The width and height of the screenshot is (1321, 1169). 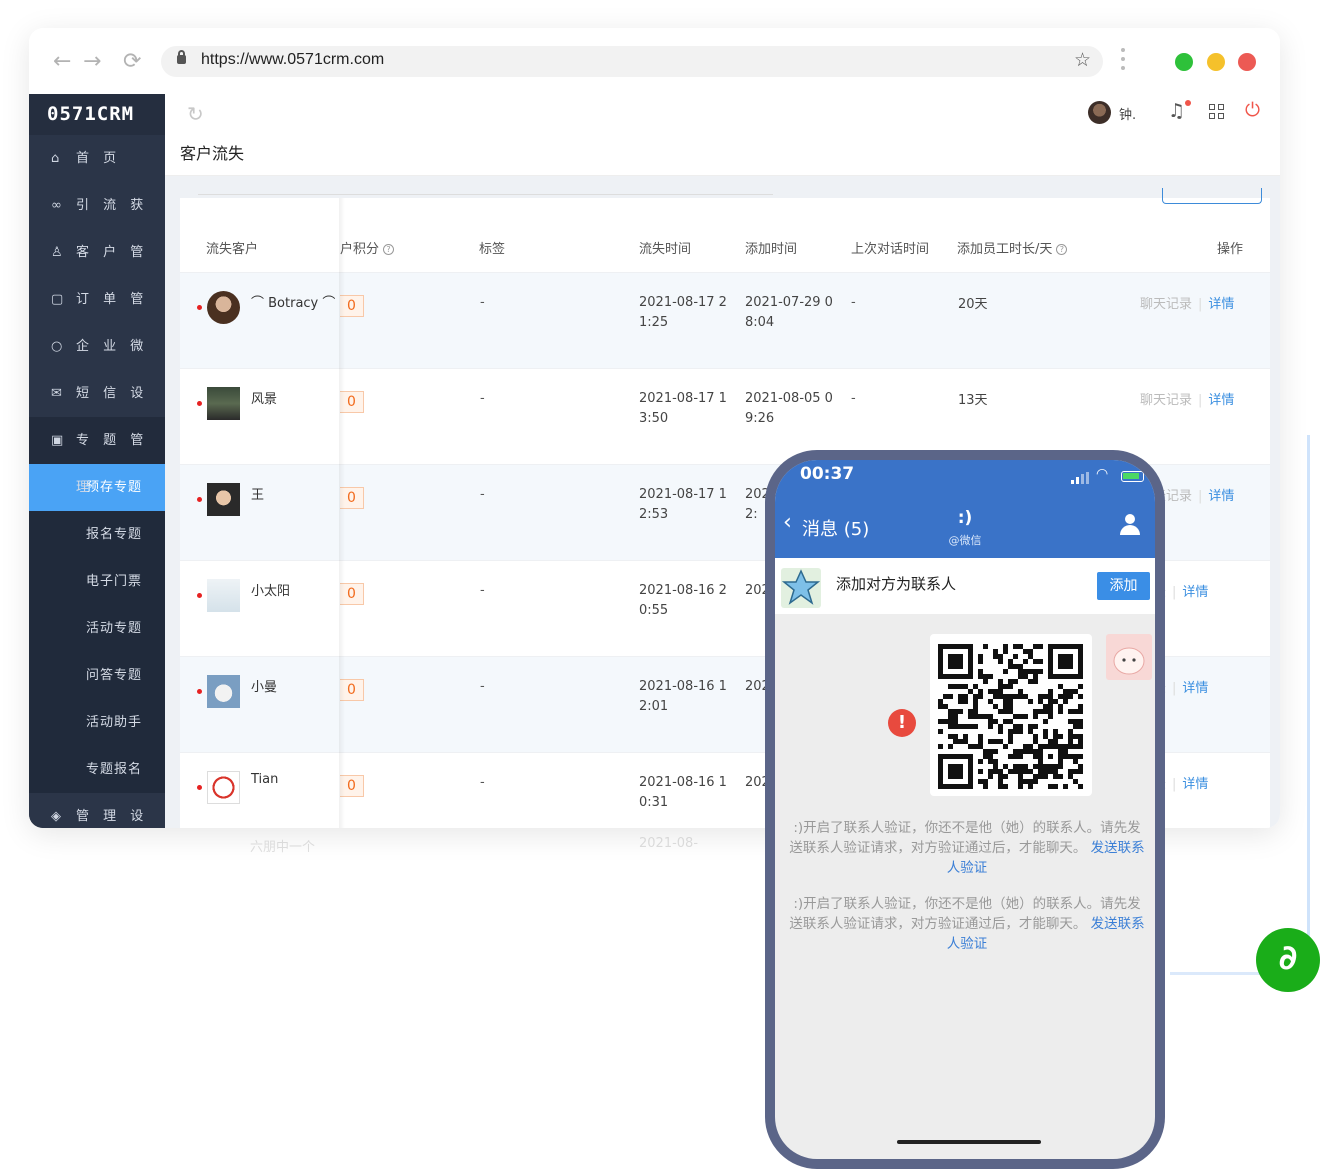 I want to click on decorative-frame, so click(x=1240, y=705).